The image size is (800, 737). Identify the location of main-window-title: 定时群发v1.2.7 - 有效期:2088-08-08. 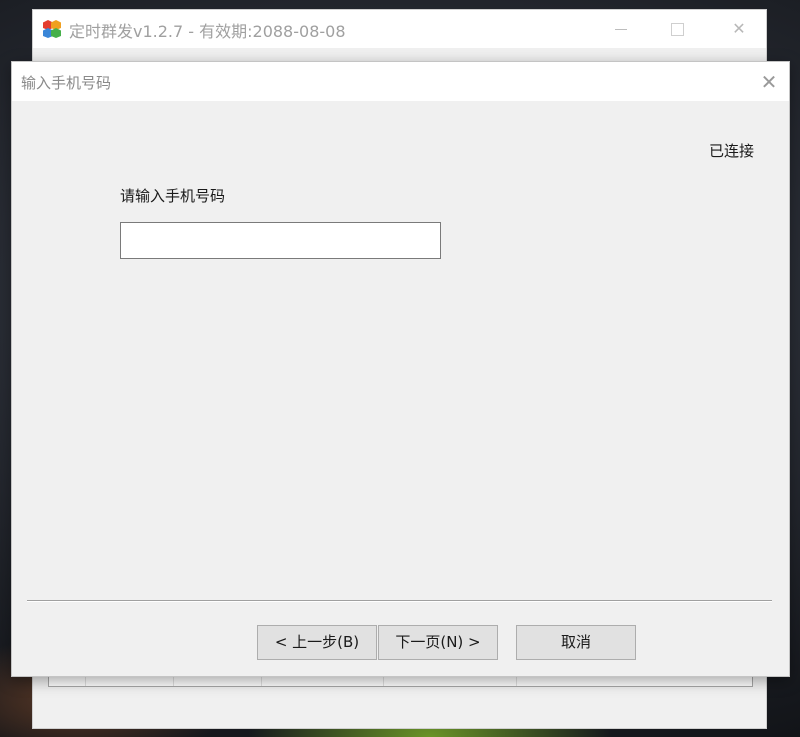
(207, 31).